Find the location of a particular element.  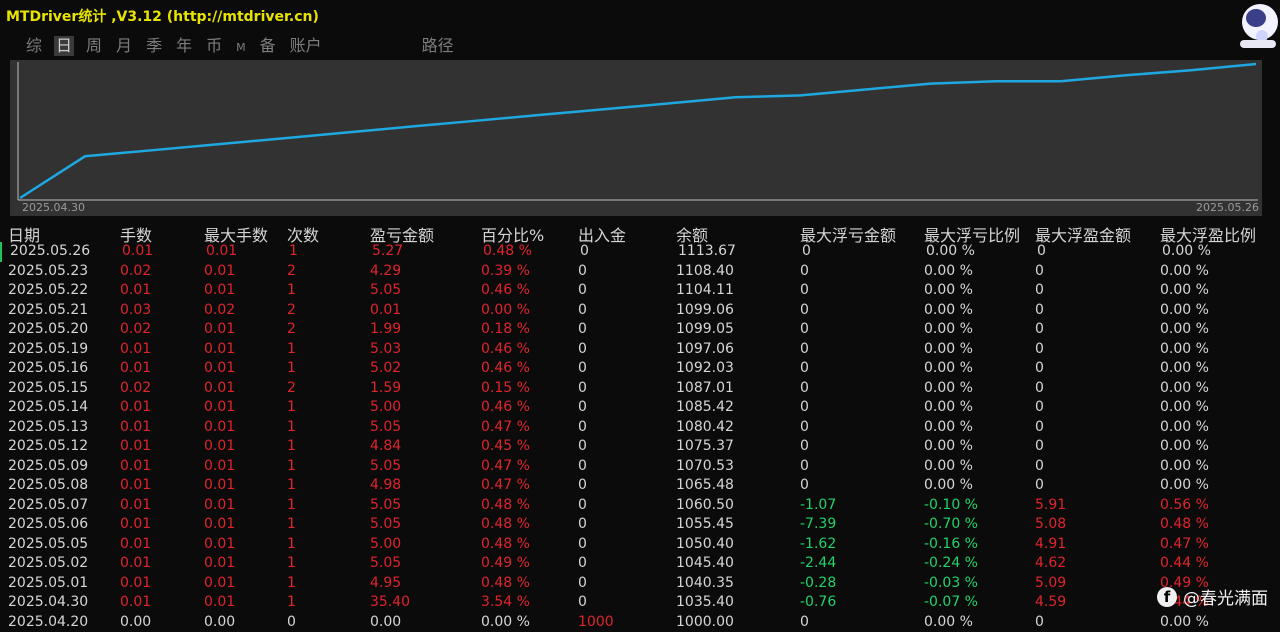

tab-5: 年 is located at coordinates (184, 46).